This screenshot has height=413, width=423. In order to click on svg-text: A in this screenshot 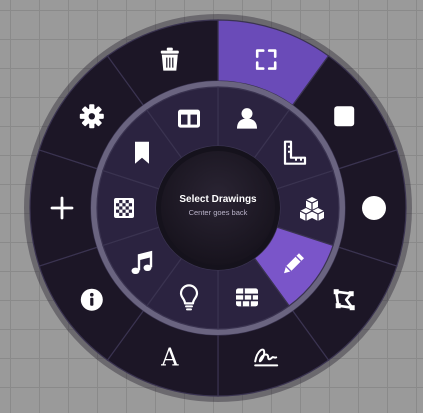, I will do `click(169, 357)`.